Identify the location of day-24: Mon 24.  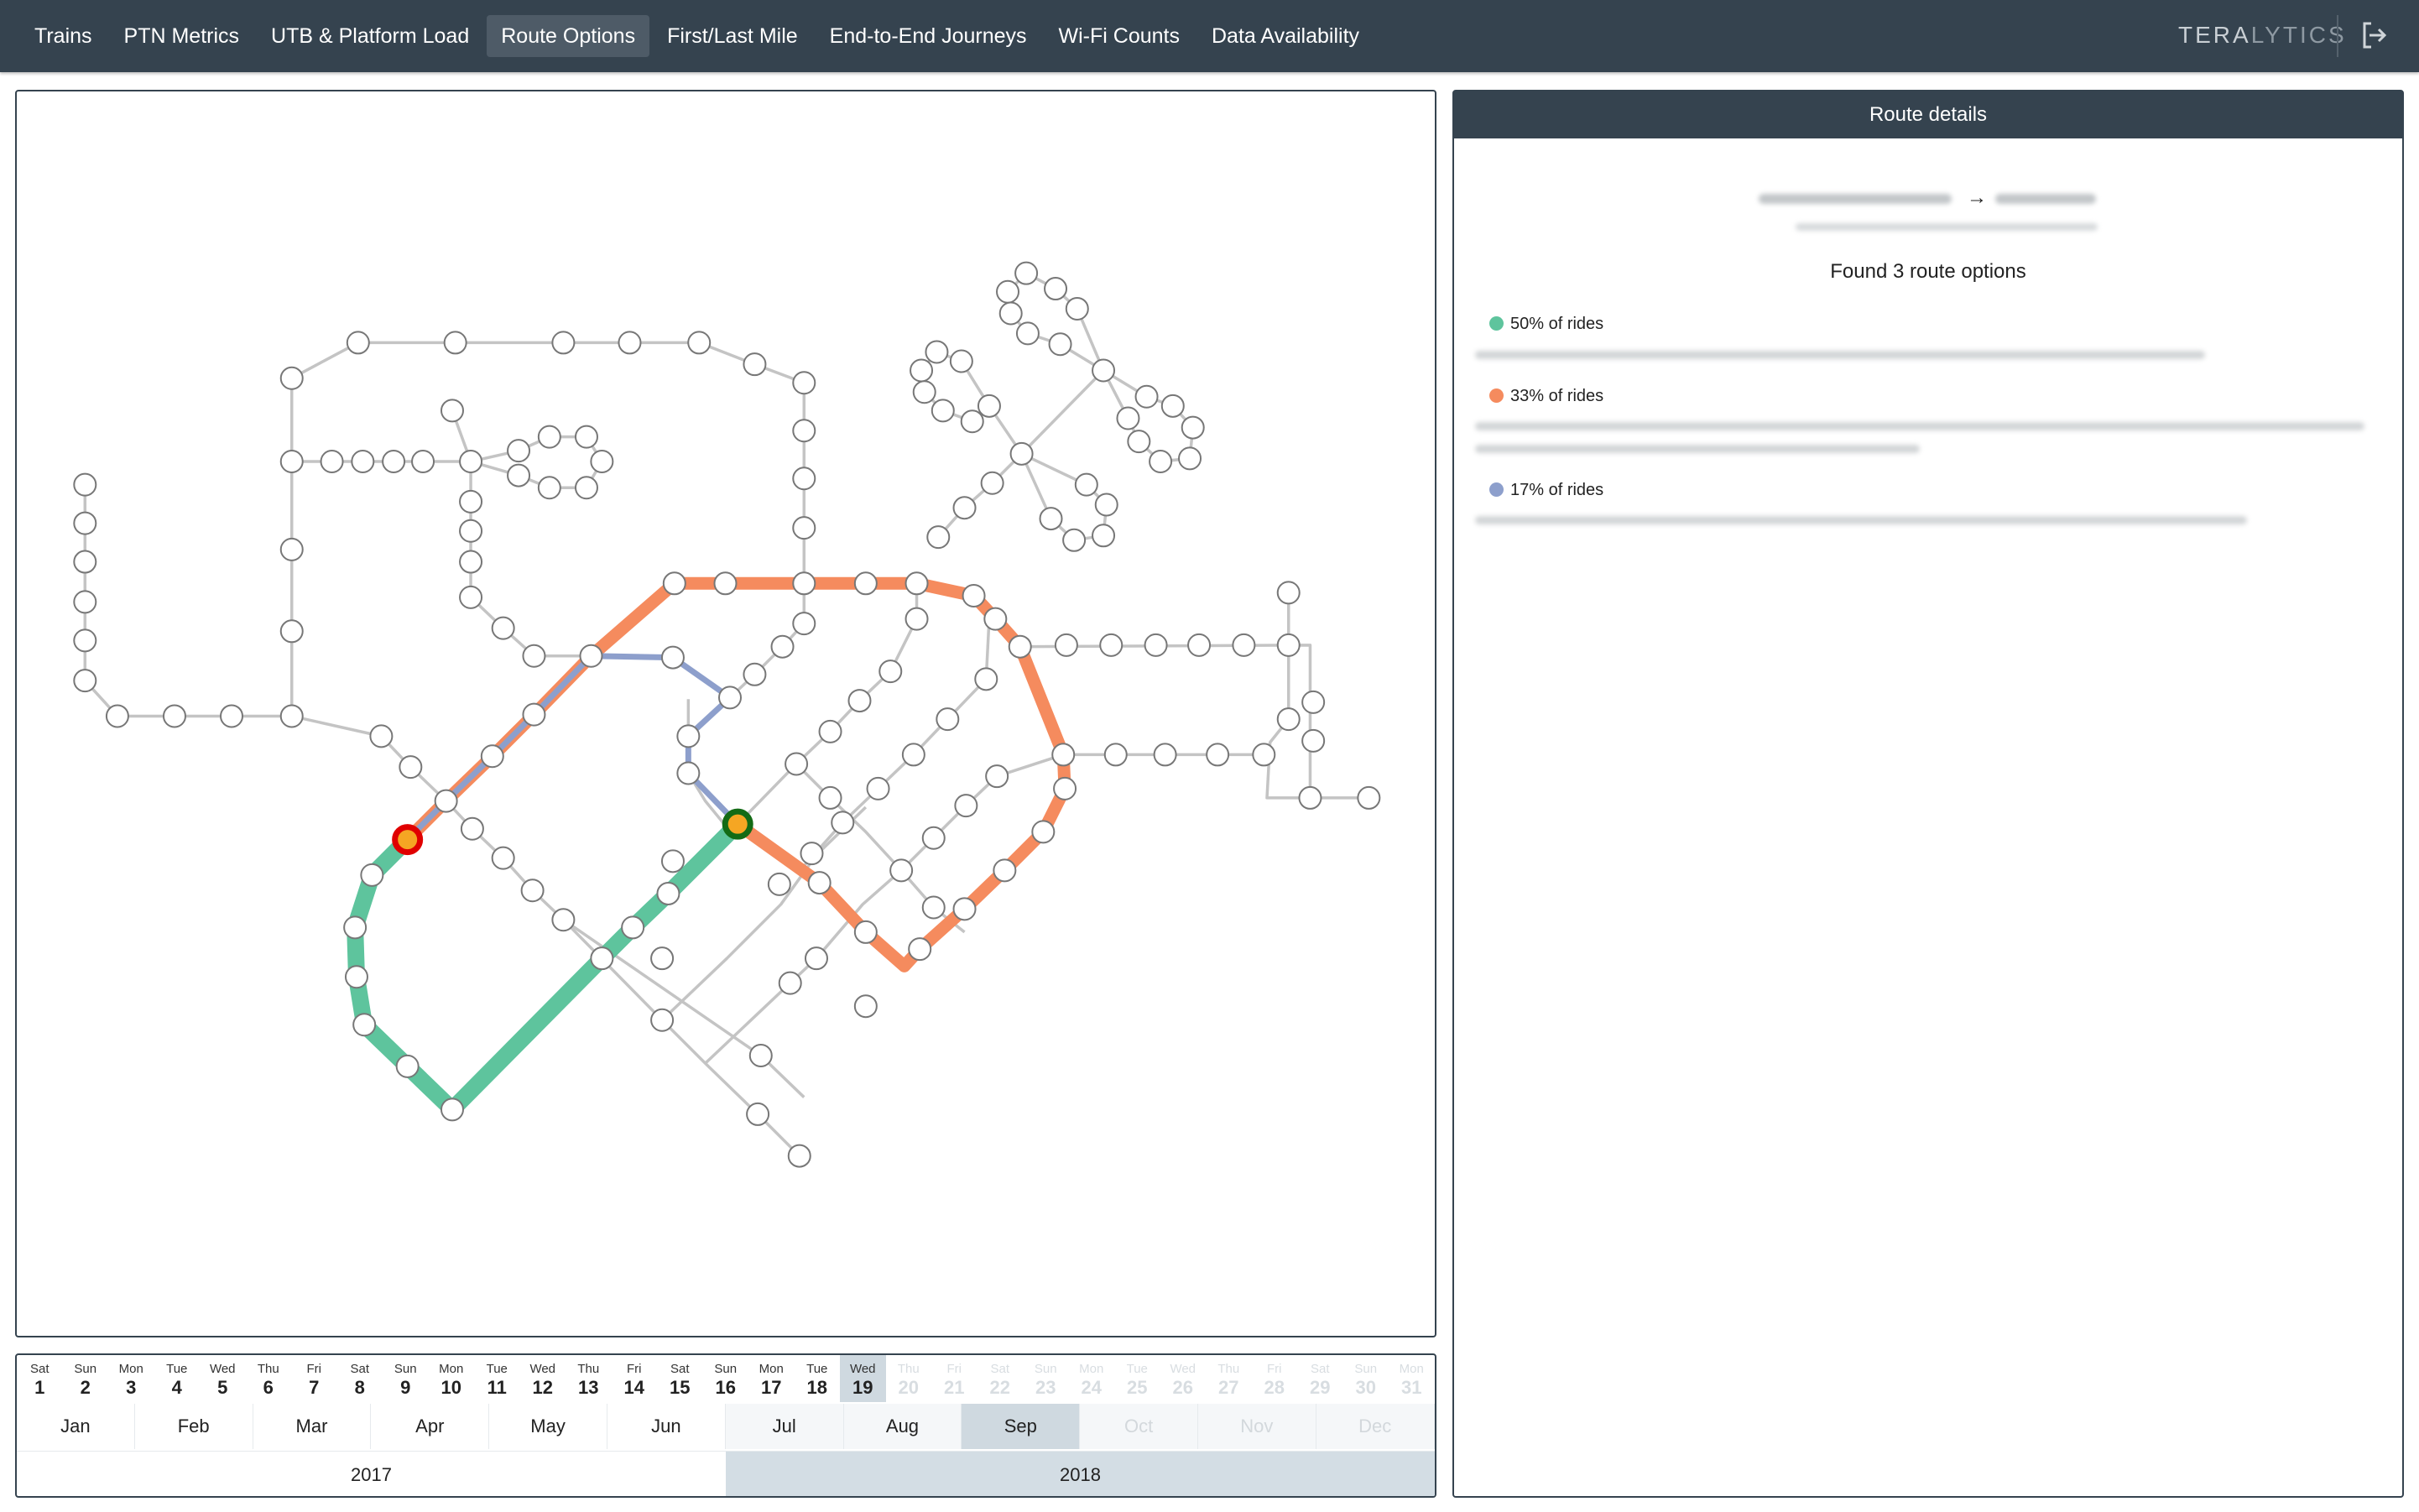
(1092, 1379).